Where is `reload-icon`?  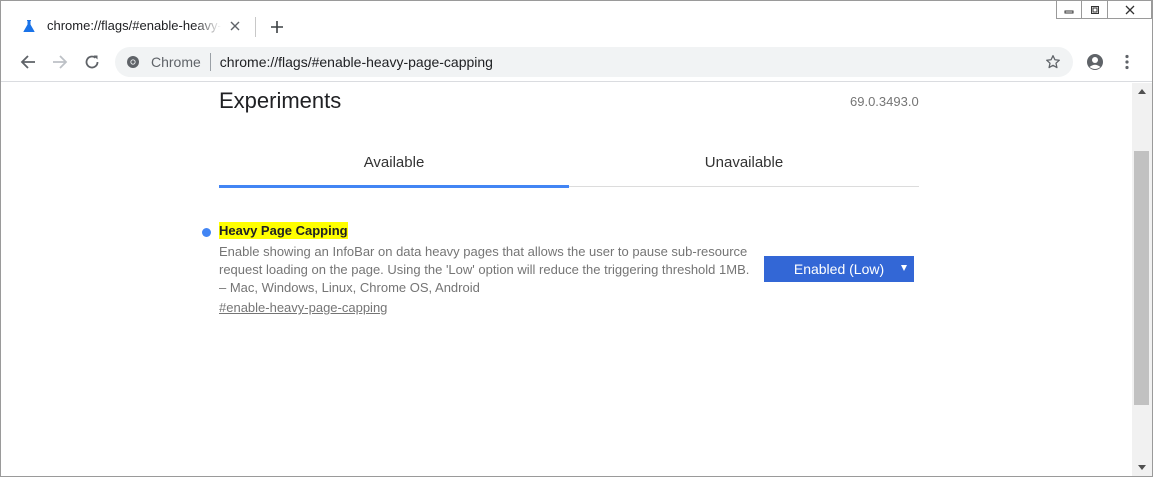
reload-icon is located at coordinates (92, 62).